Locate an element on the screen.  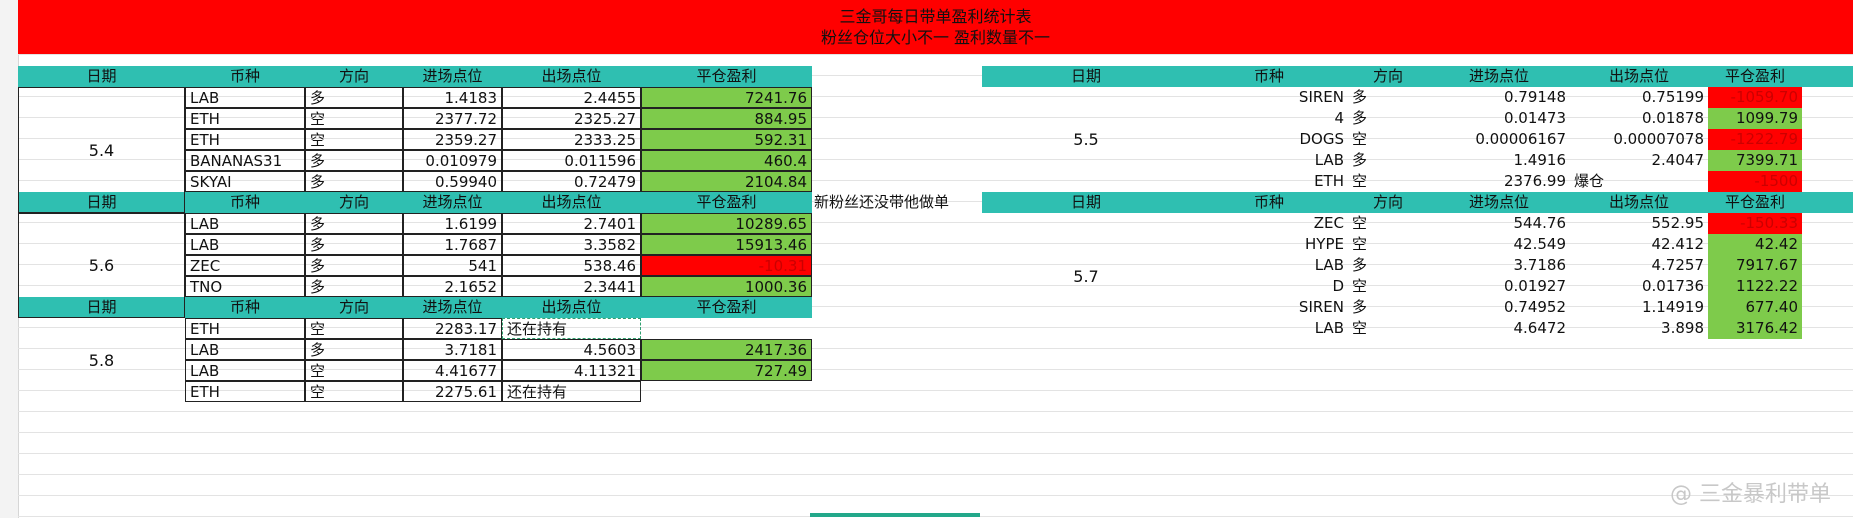
cell-exit: 2.4047 is located at coordinates (1678, 160).